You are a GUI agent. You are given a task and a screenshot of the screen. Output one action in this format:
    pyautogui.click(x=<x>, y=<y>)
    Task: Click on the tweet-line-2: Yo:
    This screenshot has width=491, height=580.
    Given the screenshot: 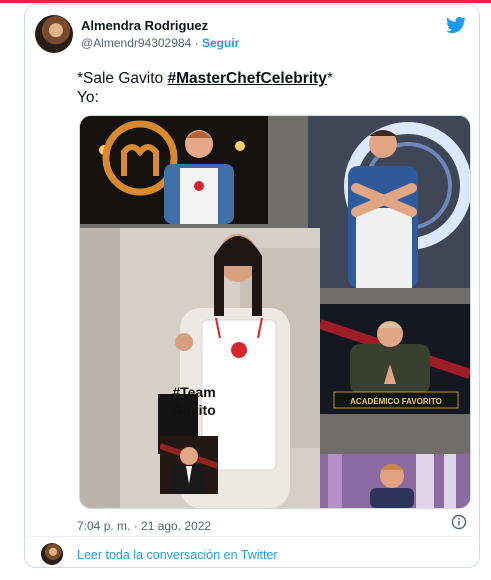 What is the action you would take?
    pyautogui.click(x=88, y=97)
    